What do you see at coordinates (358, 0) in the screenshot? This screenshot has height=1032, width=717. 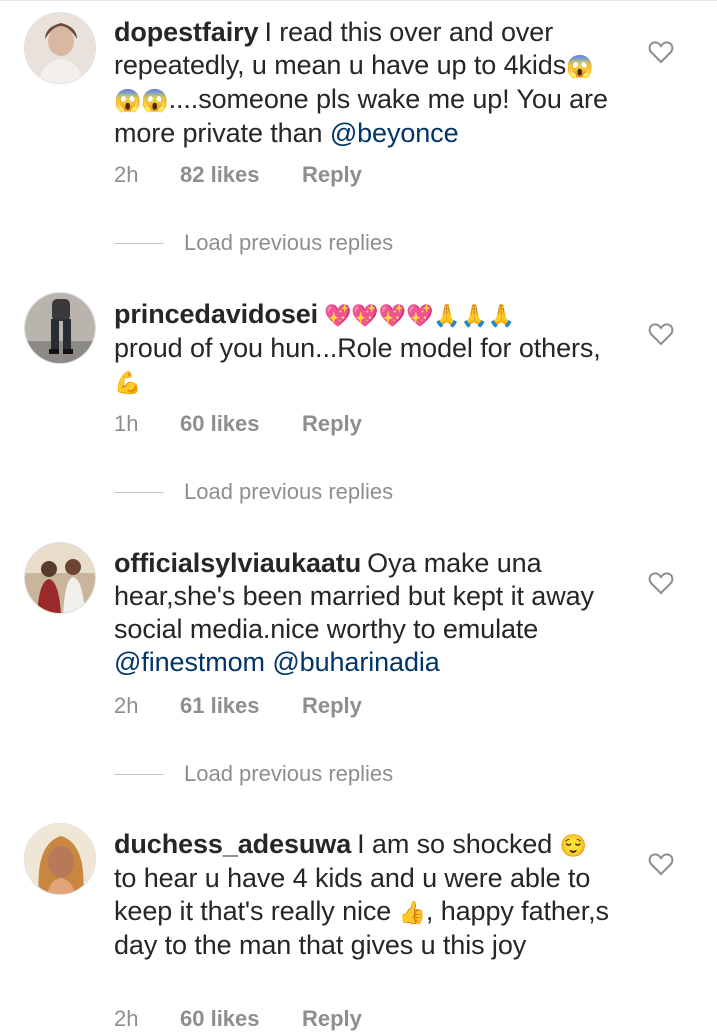 I see `top-divider` at bounding box center [358, 0].